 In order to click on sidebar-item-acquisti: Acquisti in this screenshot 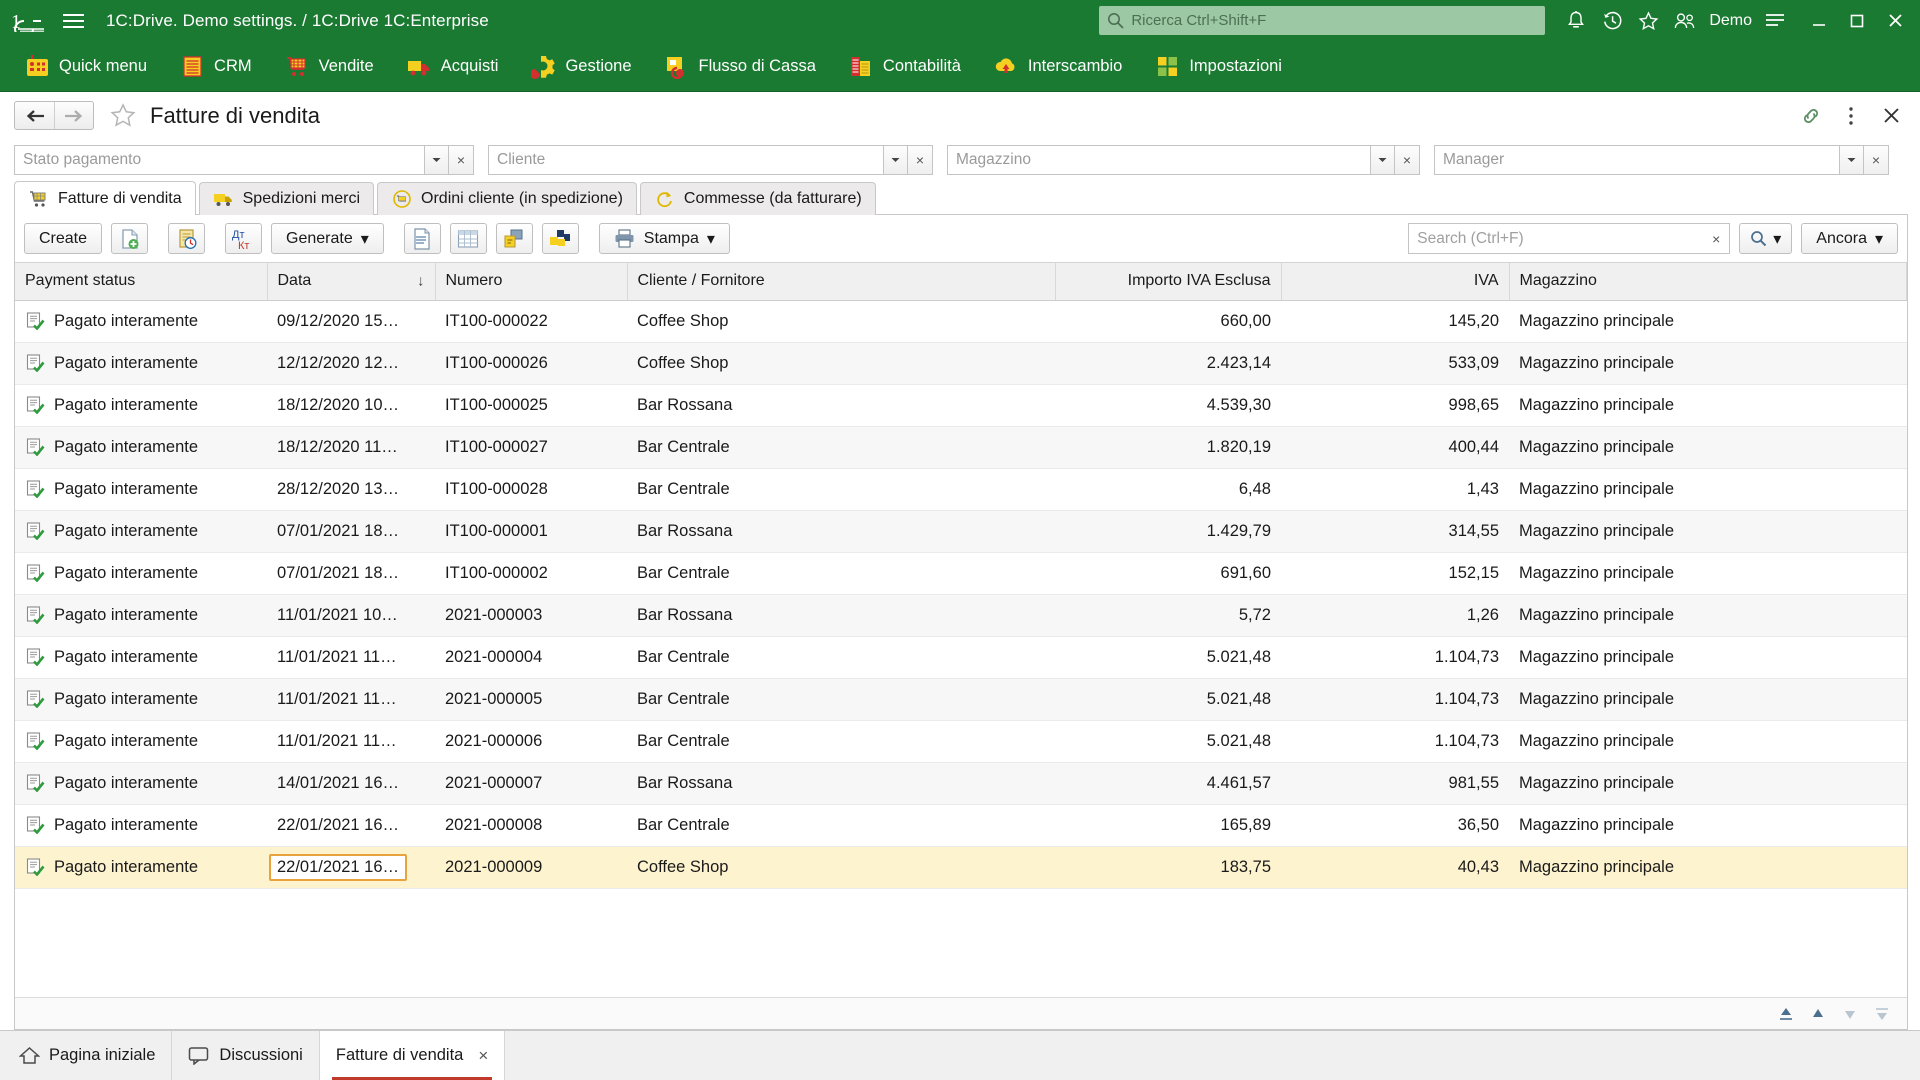, I will do `click(452, 66)`.